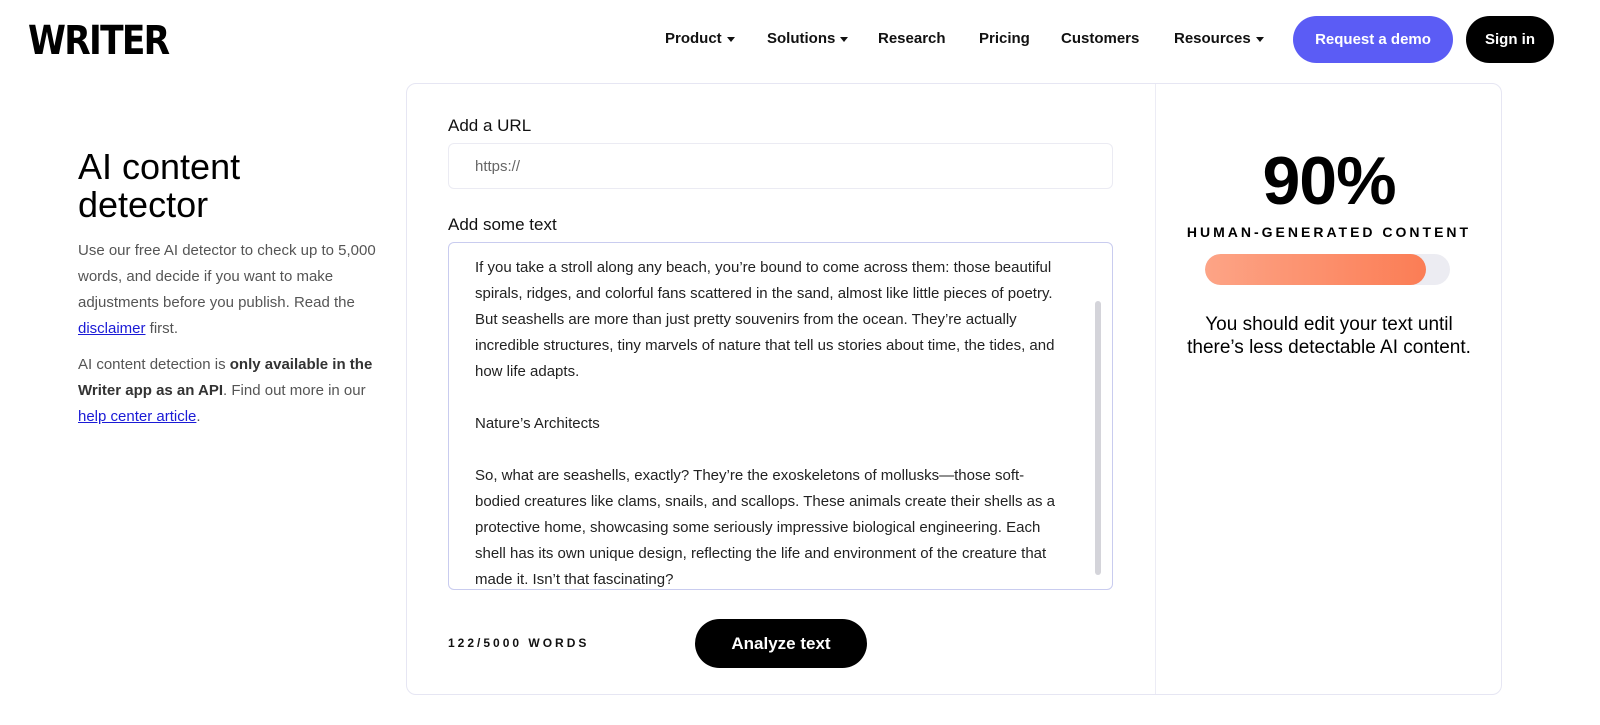 Image resolution: width=1600 pixels, height=725 pixels. I want to click on analyze-text-button: Analyze text, so click(781, 643).